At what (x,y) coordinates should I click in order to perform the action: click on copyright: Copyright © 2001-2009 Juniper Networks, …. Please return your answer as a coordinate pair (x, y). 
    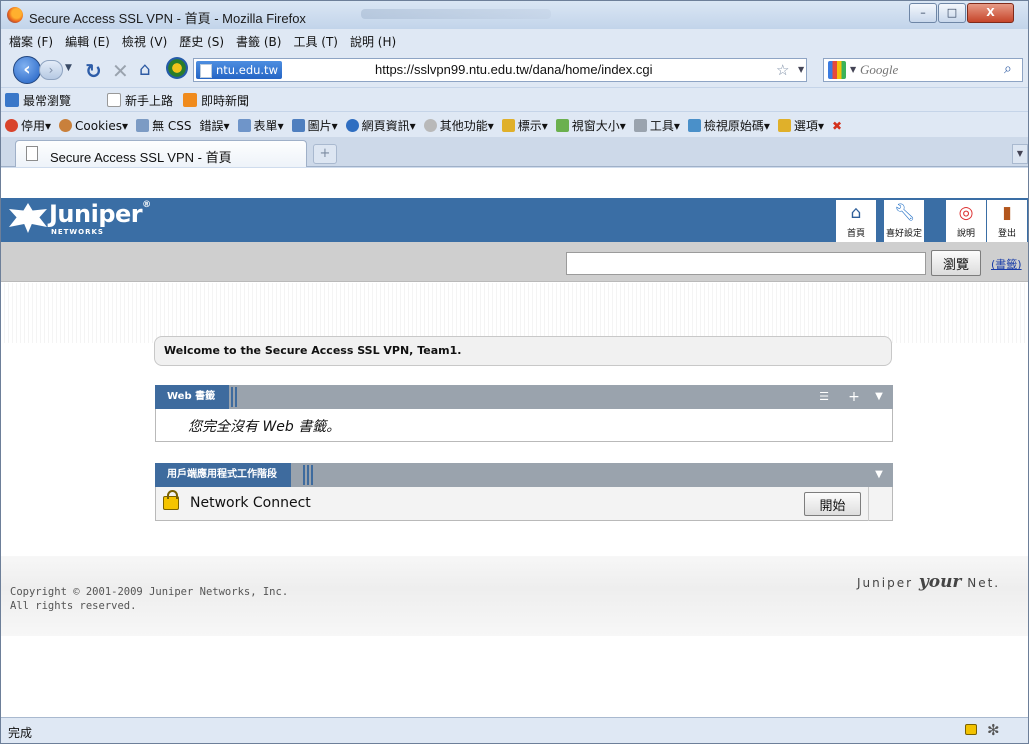
    Looking at the image, I should click on (149, 599).